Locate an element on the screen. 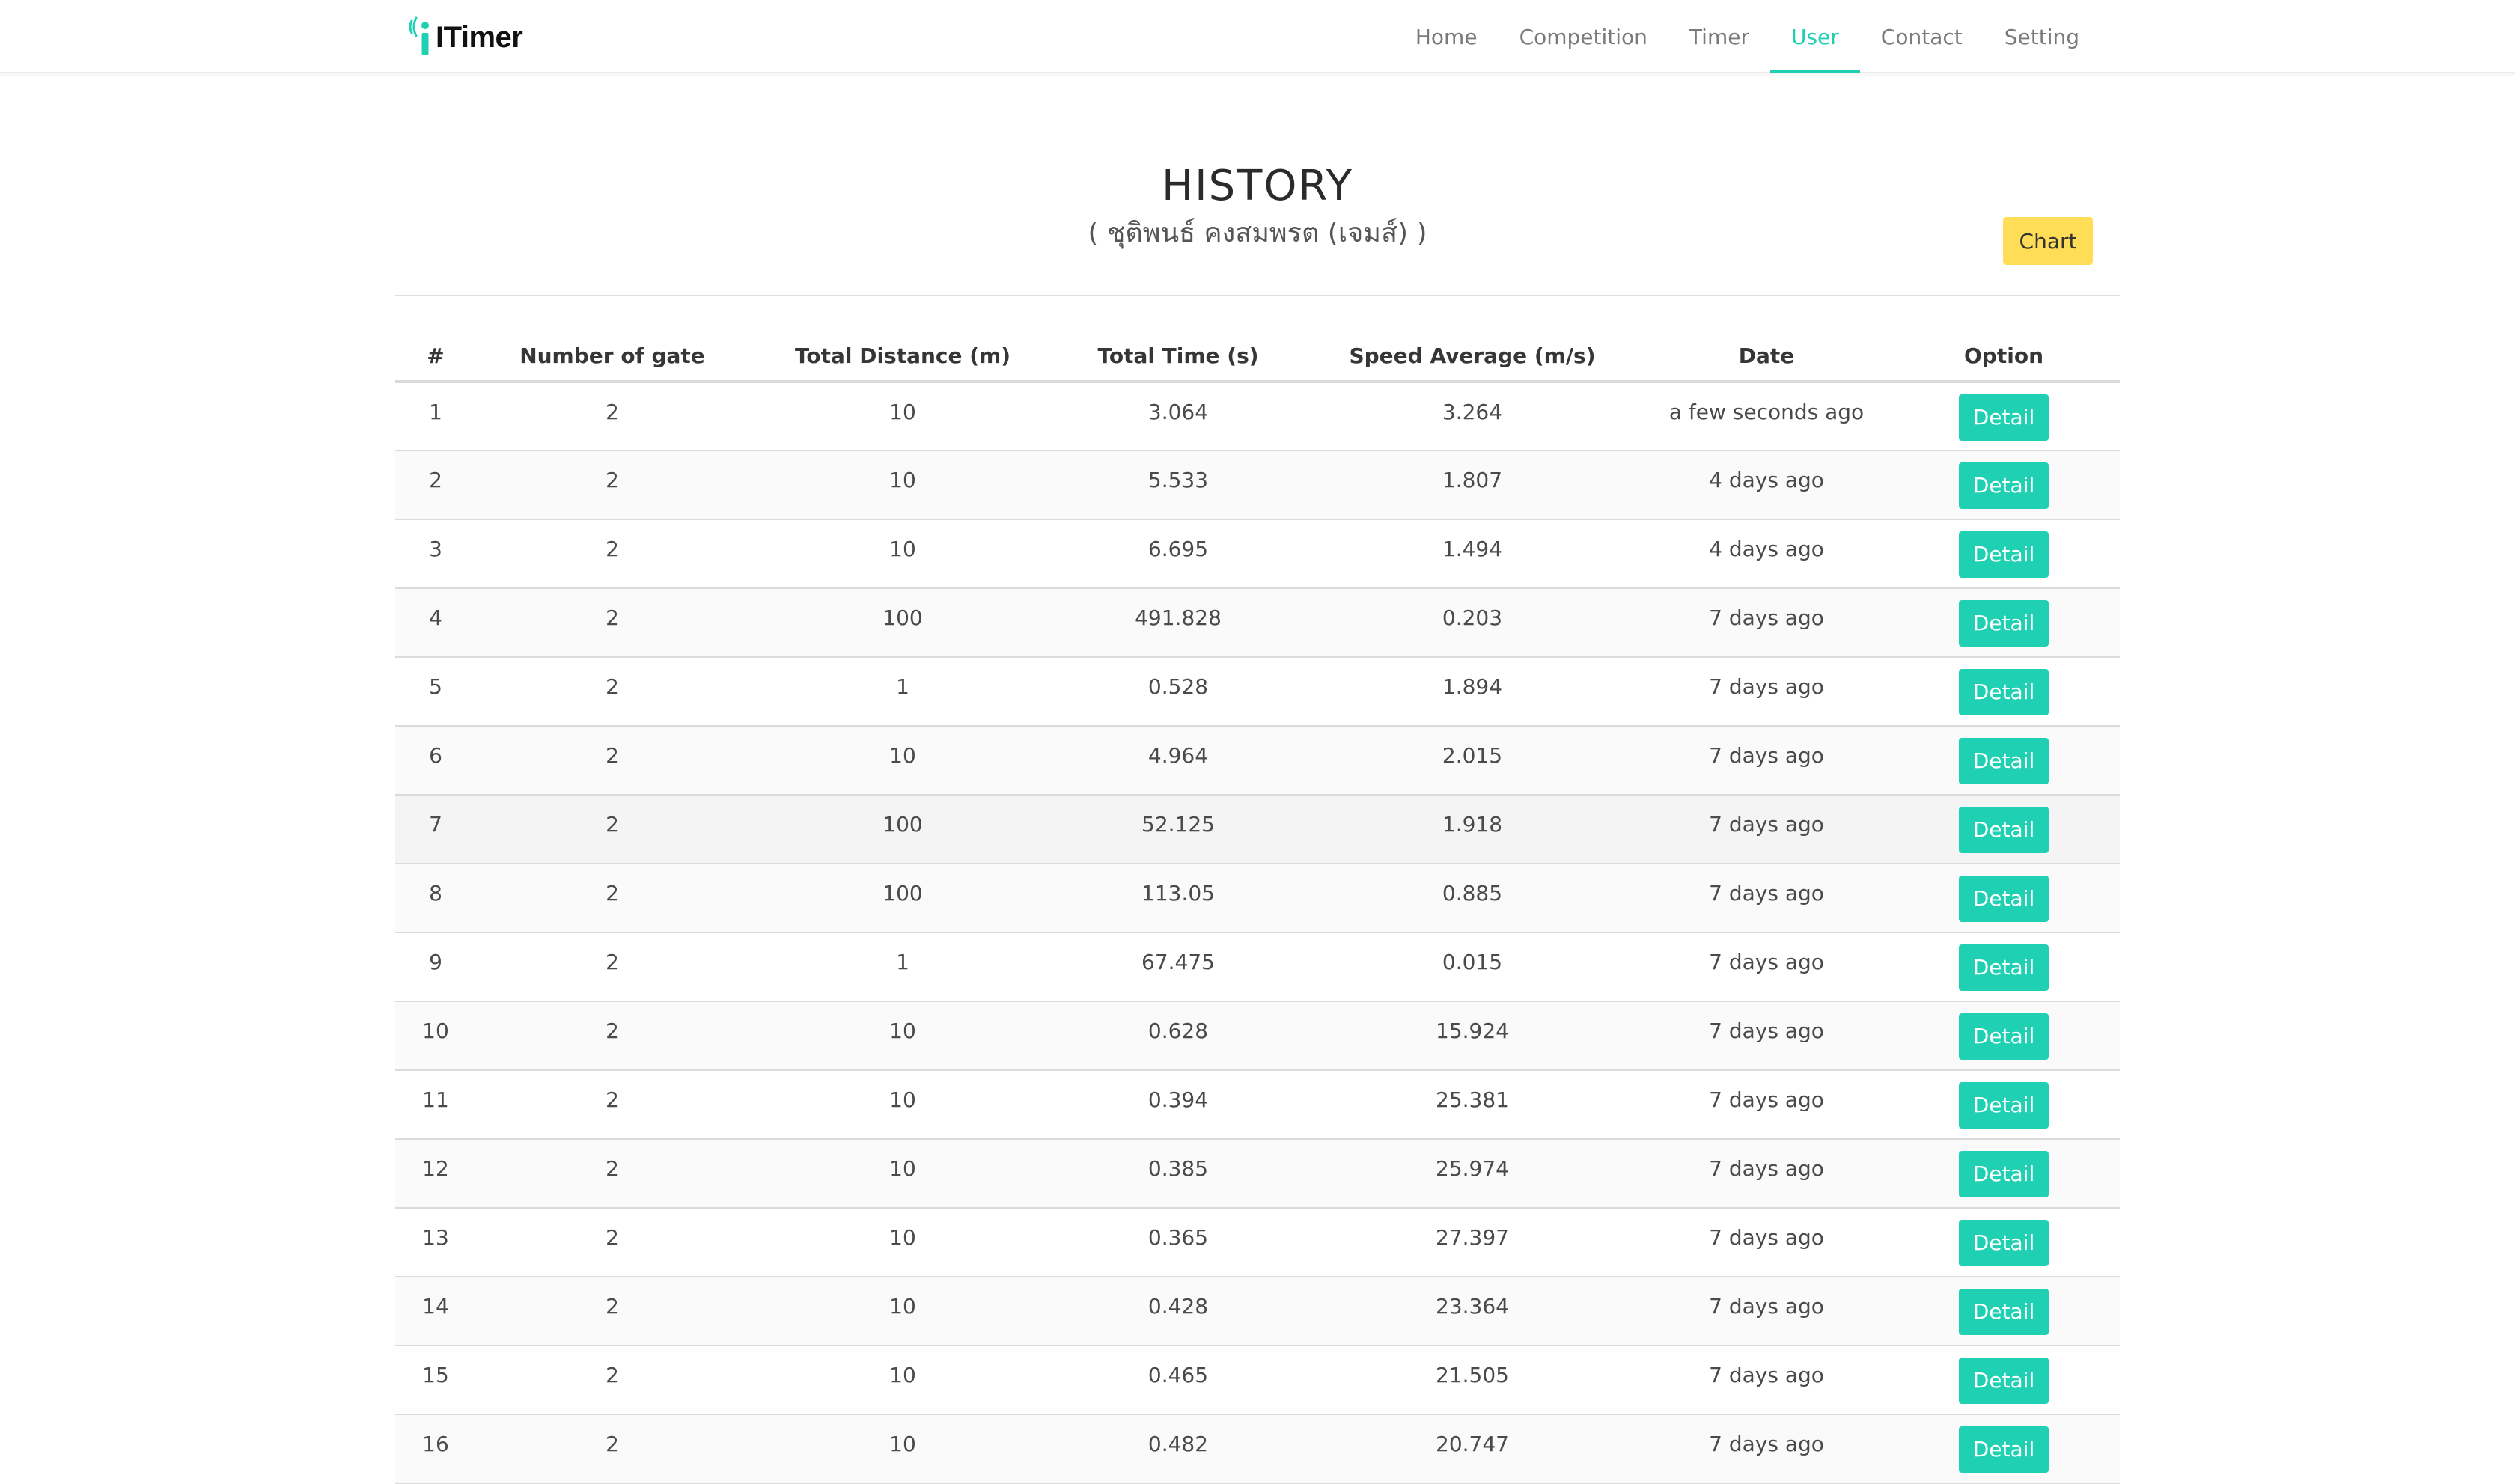 This screenshot has height=1484, width=2515. speed-average-cell: 1.894 is located at coordinates (1472, 692).